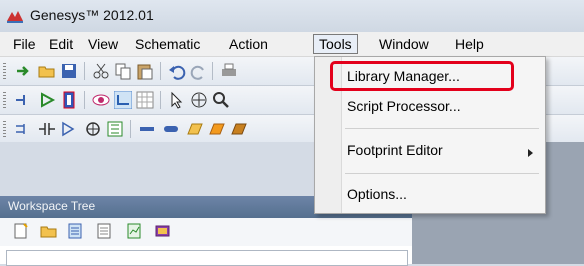 This screenshot has width=584, height=266. I want to click on cut-icon, so click(101, 71).